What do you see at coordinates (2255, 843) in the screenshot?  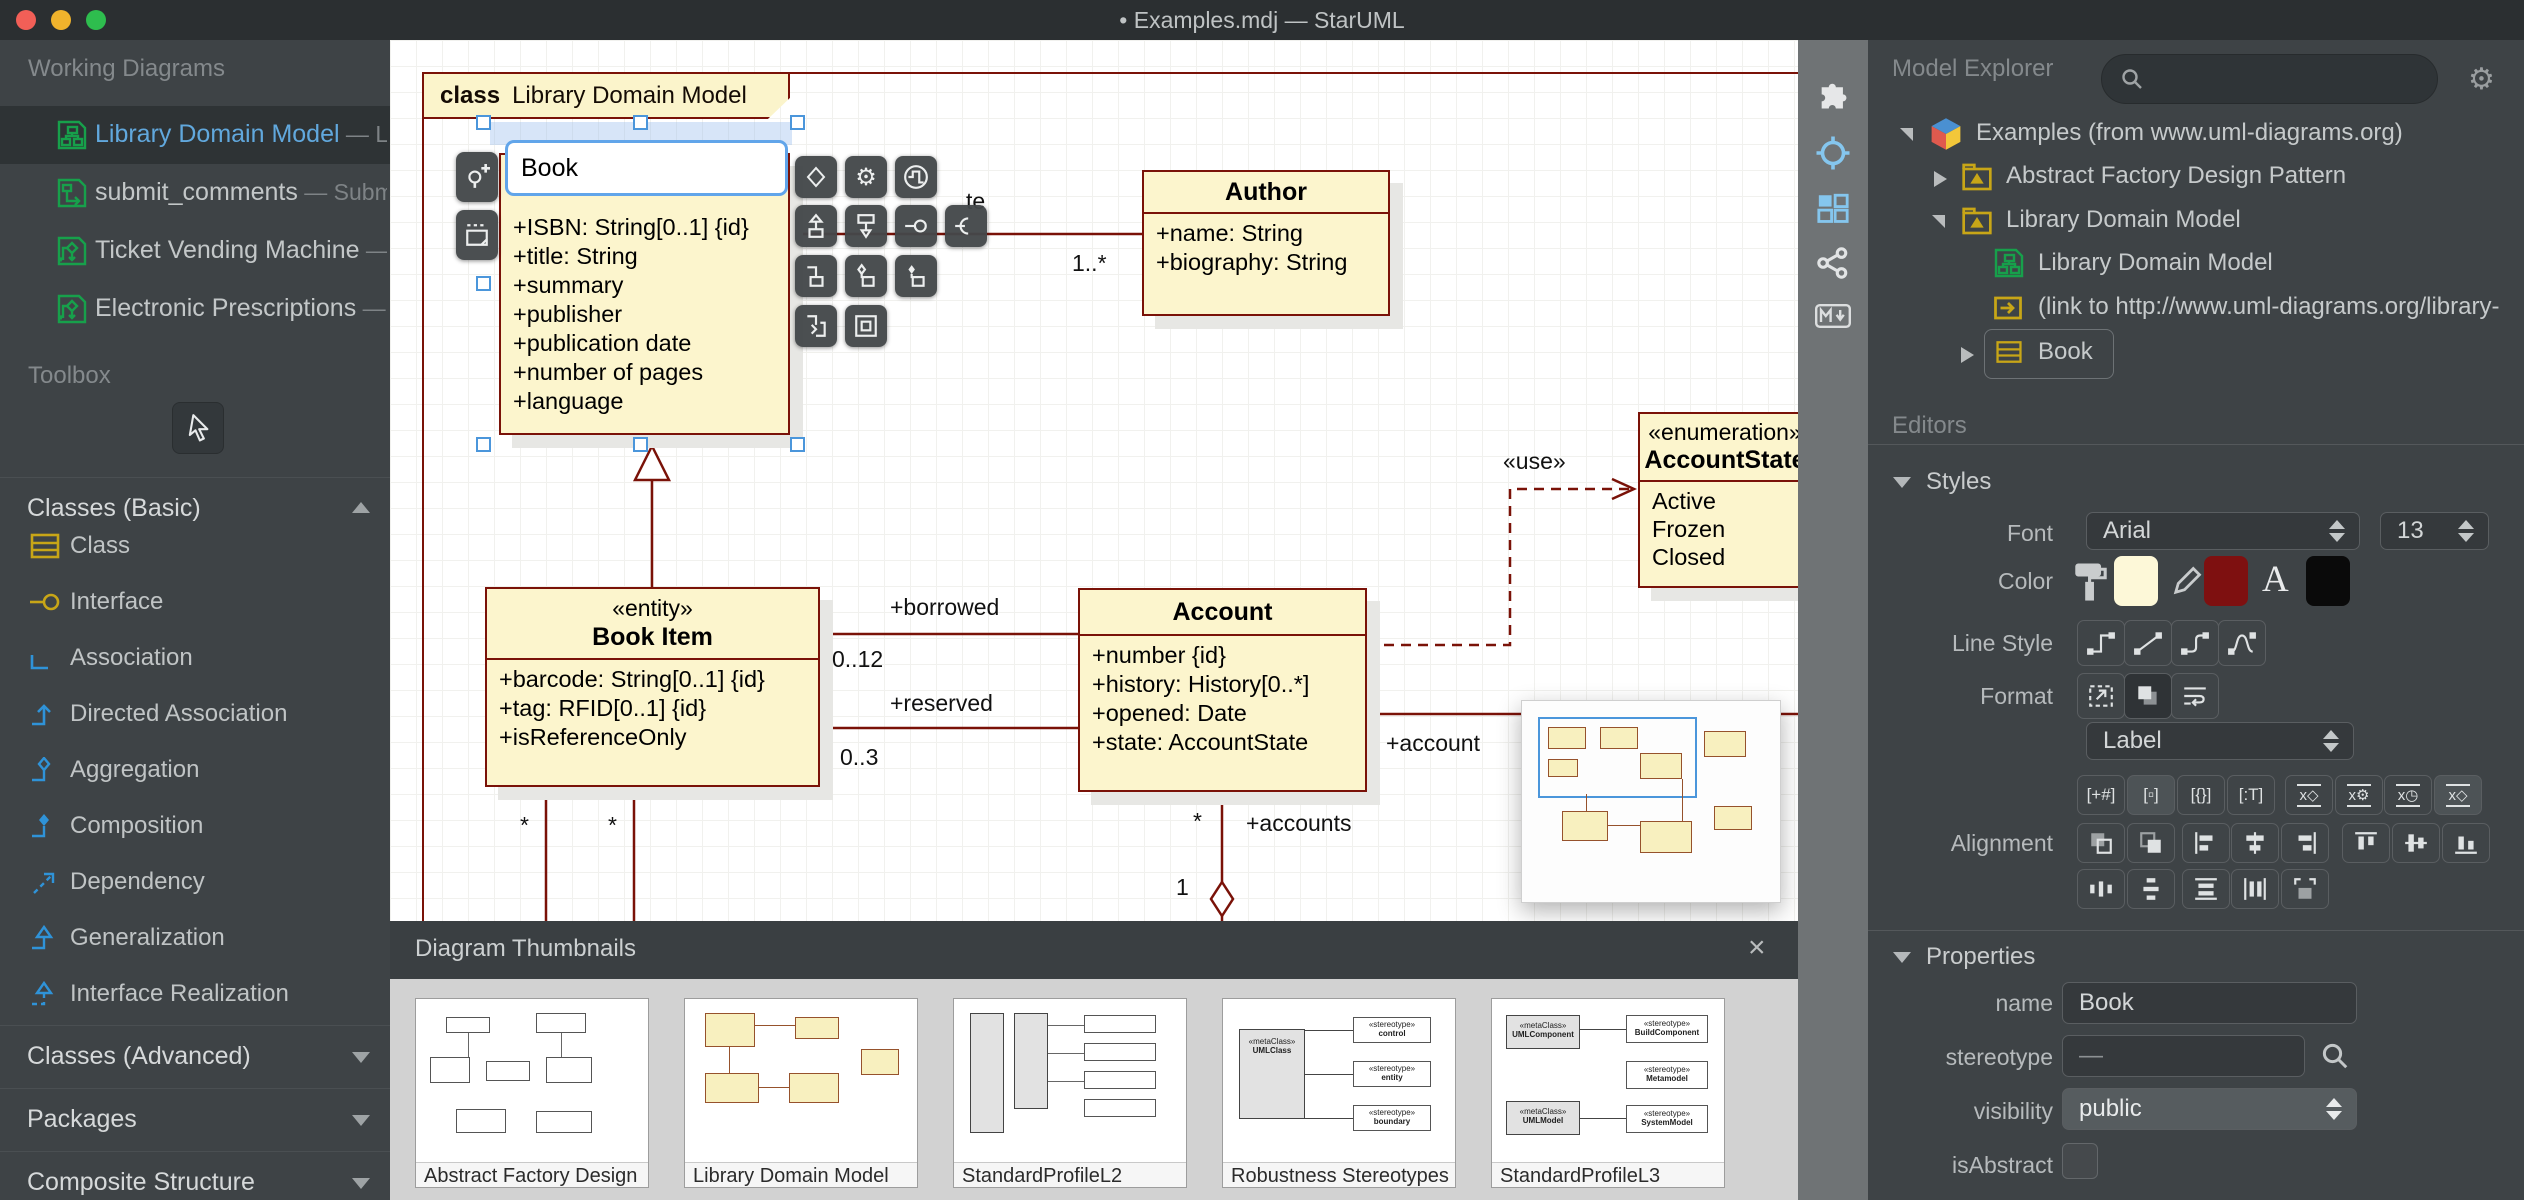 I see `align-center-button` at bounding box center [2255, 843].